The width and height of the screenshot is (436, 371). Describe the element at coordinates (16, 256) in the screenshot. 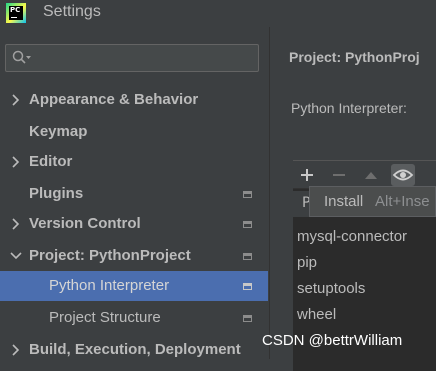

I see `chevron-down-icon` at that location.